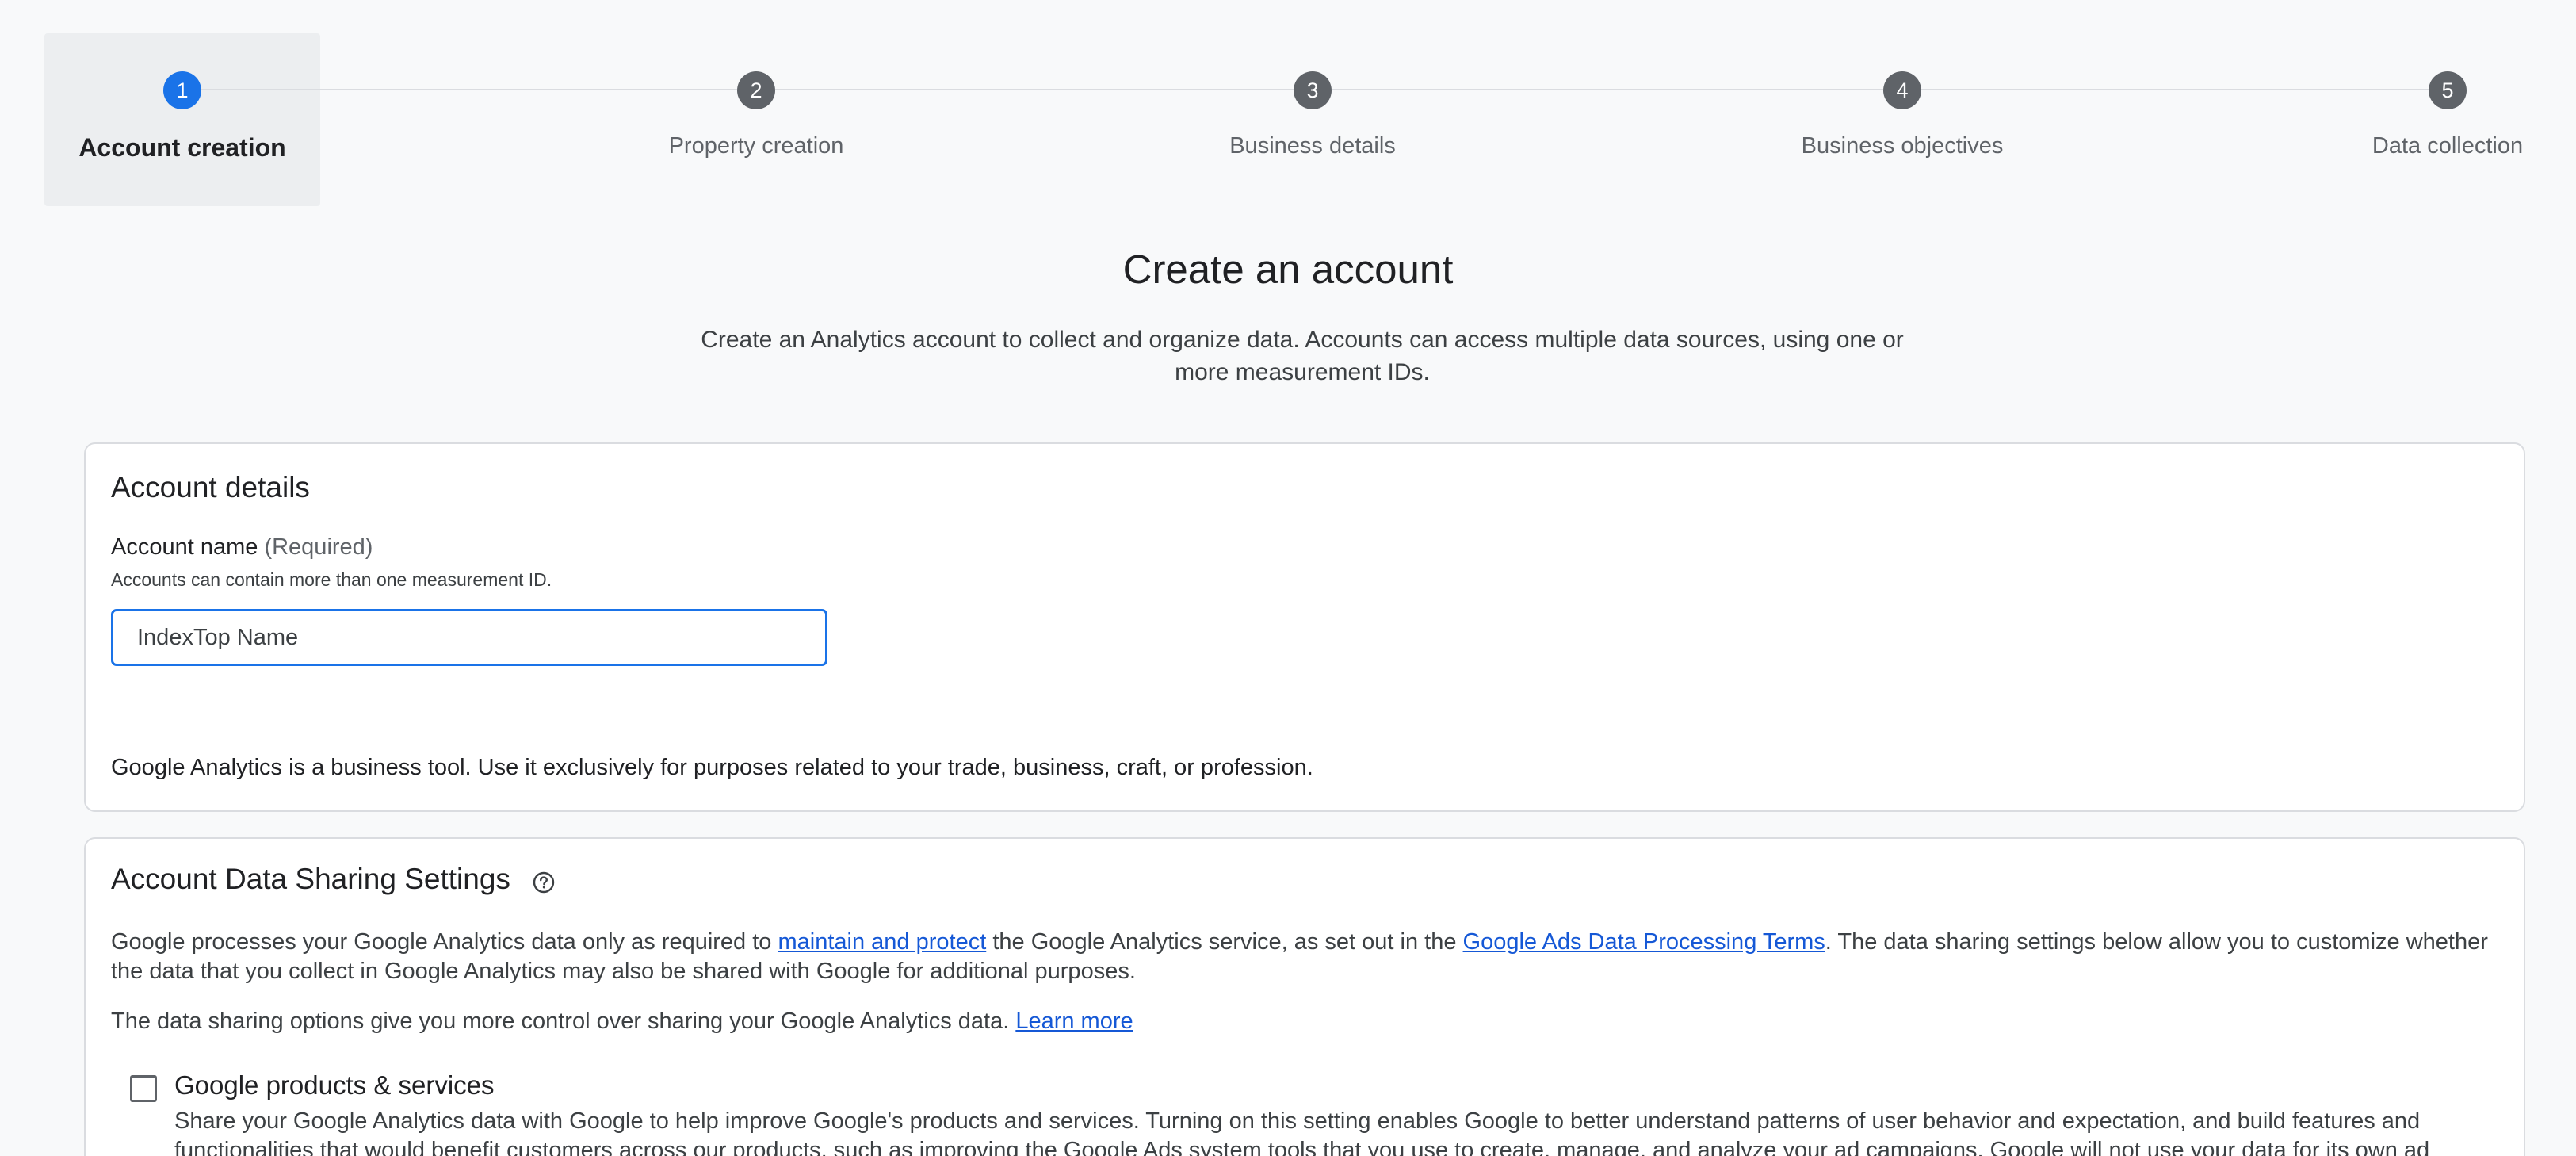 This screenshot has width=2576, height=1156. What do you see at coordinates (2448, 146) in the screenshot?
I see `step-label: Data collection` at bounding box center [2448, 146].